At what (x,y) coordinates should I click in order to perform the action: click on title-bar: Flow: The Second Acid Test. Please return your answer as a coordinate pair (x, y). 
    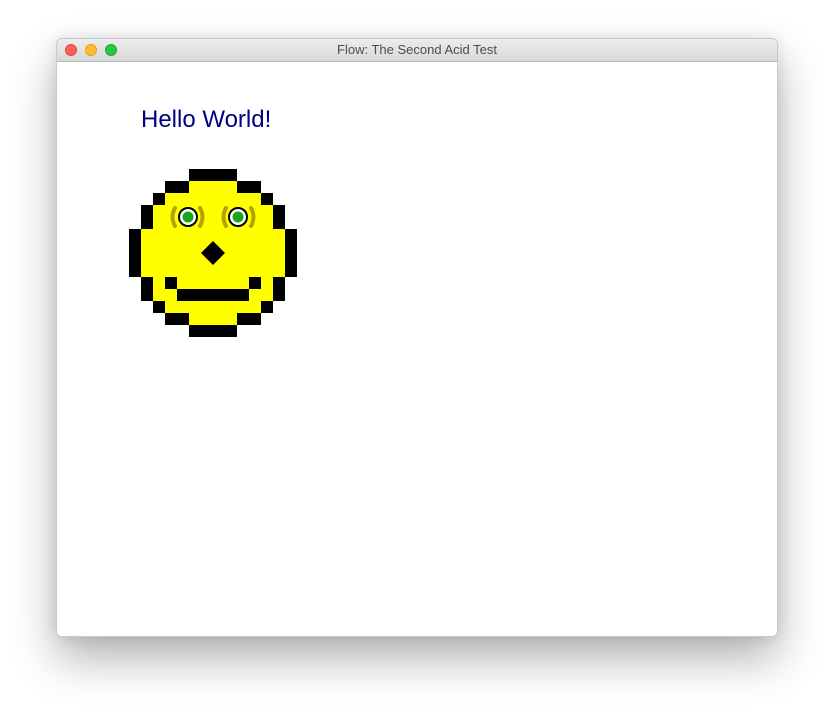
    Looking at the image, I should click on (417, 50).